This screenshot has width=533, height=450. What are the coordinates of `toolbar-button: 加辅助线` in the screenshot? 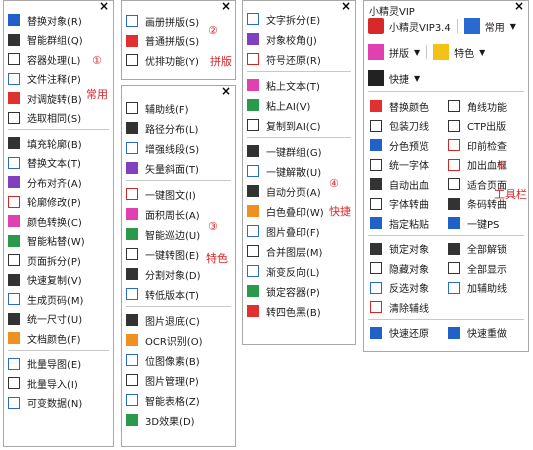 It's located at (477, 288).